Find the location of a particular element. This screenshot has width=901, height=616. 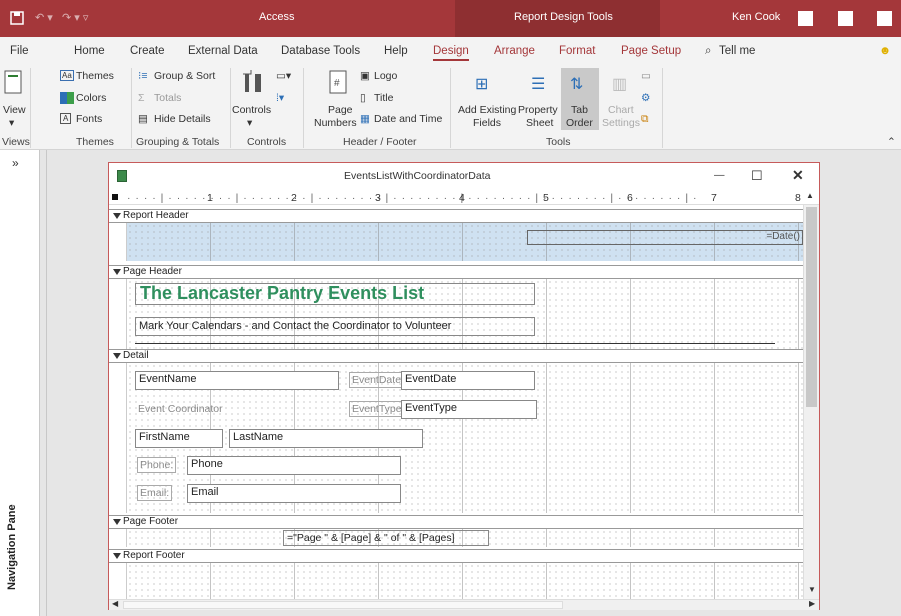

phone-label: Phone: is located at coordinates (157, 465).